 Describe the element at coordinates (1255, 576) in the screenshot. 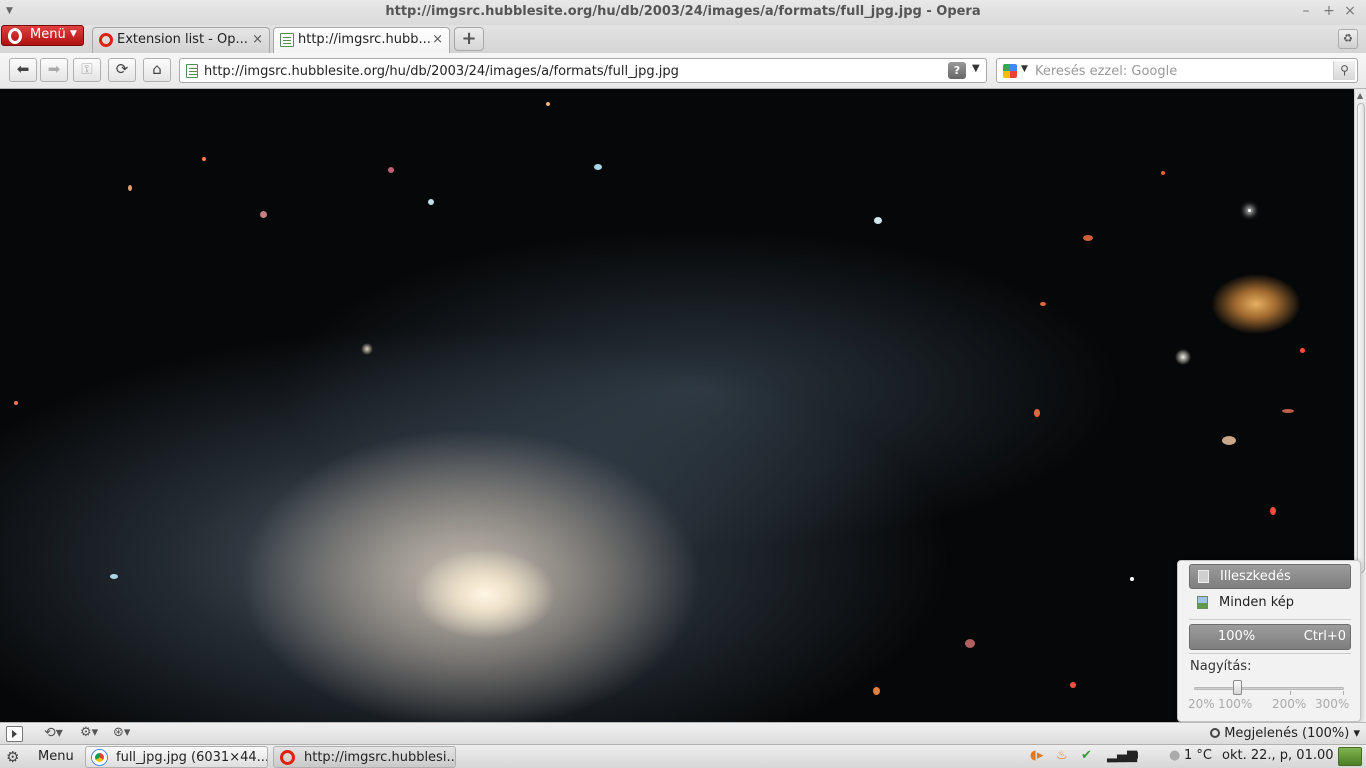

I see `fit-label: Illeszkedés` at that location.